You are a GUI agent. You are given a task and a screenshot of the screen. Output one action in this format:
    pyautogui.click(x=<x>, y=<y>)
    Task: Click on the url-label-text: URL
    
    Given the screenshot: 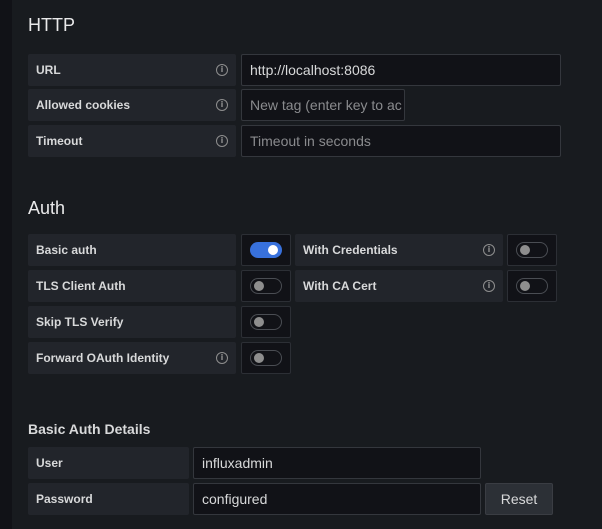 What is the action you would take?
    pyautogui.click(x=48, y=70)
    